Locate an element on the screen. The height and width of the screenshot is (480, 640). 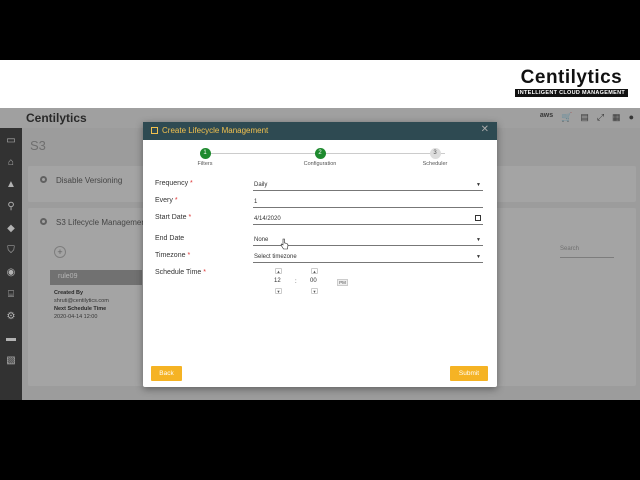
brand-banner: Centilytics INTELLIGENT CLOUD MANAGEMENT is located at coordinates (320, 84).